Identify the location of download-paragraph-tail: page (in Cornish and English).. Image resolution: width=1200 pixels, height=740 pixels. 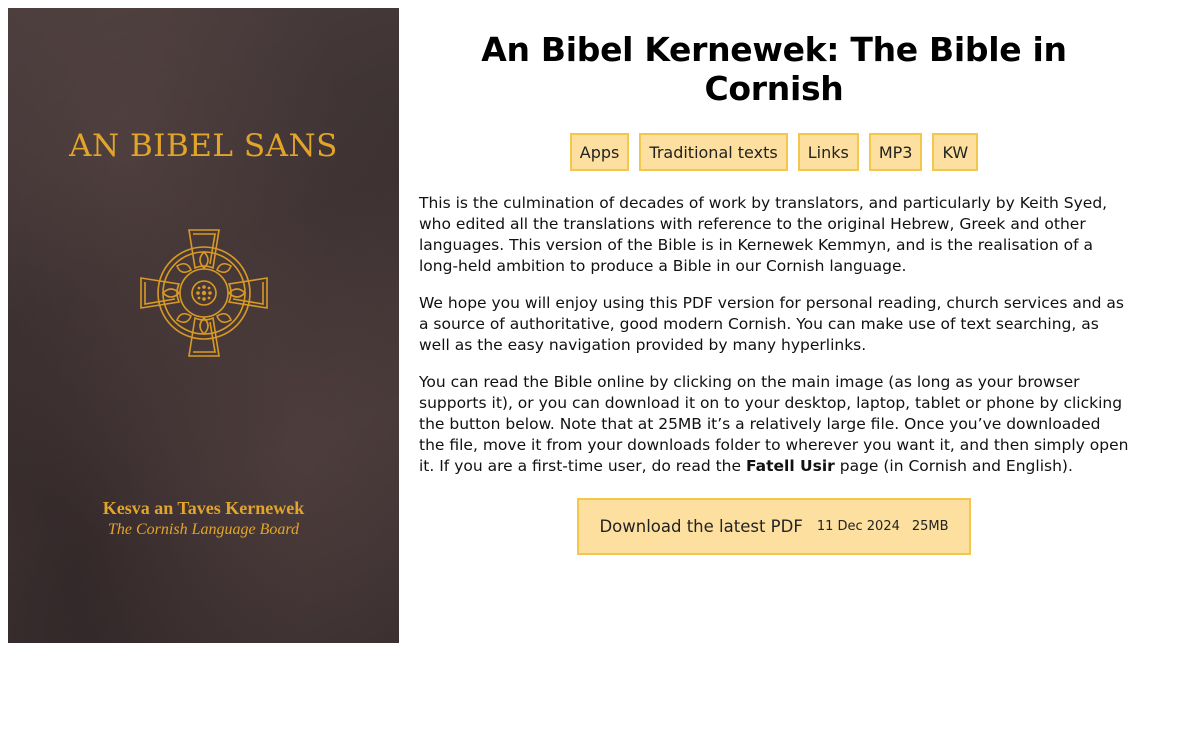
(953, 466).